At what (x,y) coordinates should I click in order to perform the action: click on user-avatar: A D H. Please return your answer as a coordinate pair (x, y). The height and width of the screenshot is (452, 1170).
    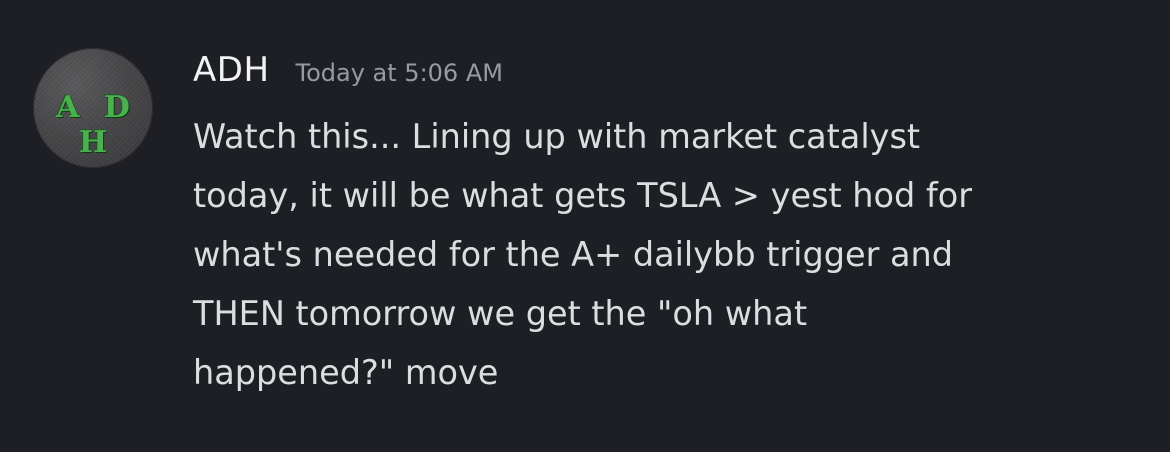
    Looking at the image, I should click on (93, 108).